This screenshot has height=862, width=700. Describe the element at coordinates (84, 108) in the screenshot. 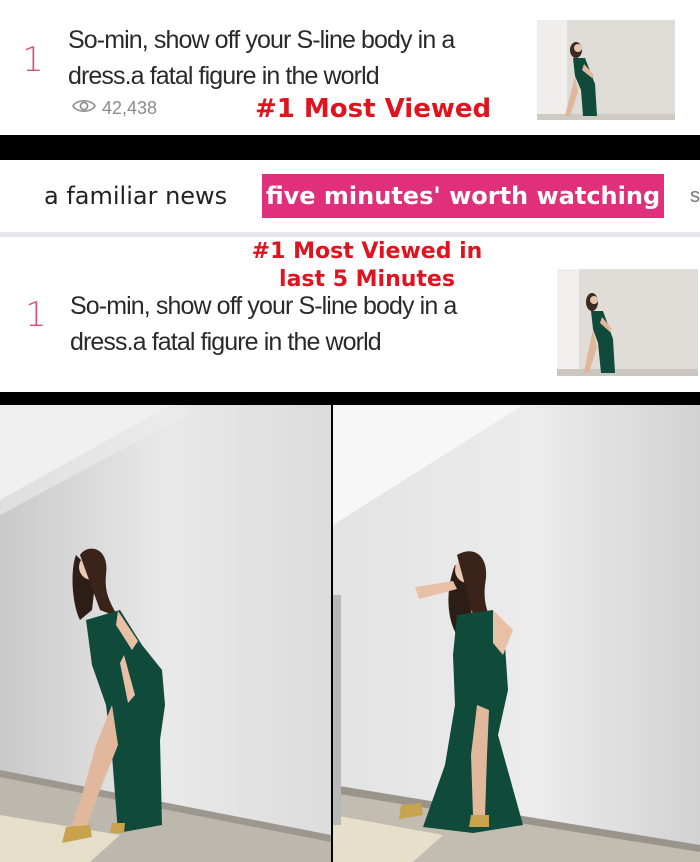

I see `eye-icon` at that location.